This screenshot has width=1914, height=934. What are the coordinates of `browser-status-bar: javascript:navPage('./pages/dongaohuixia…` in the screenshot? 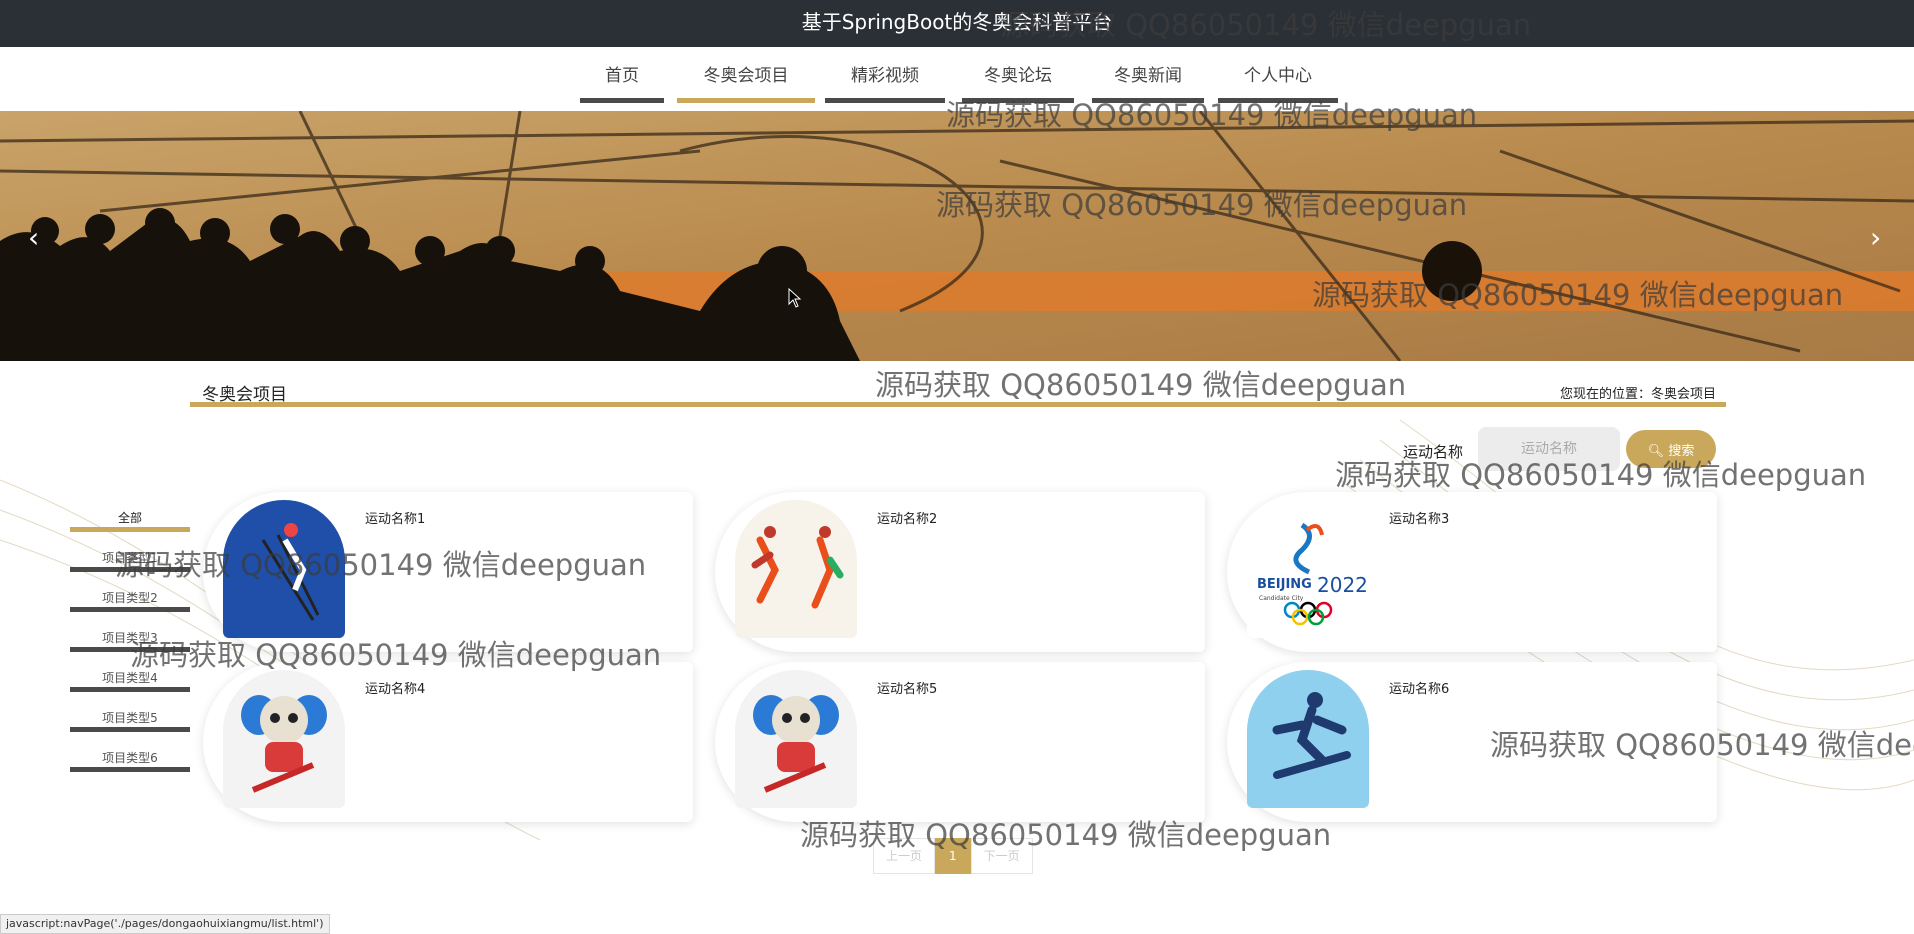 It's located at (165, 924).